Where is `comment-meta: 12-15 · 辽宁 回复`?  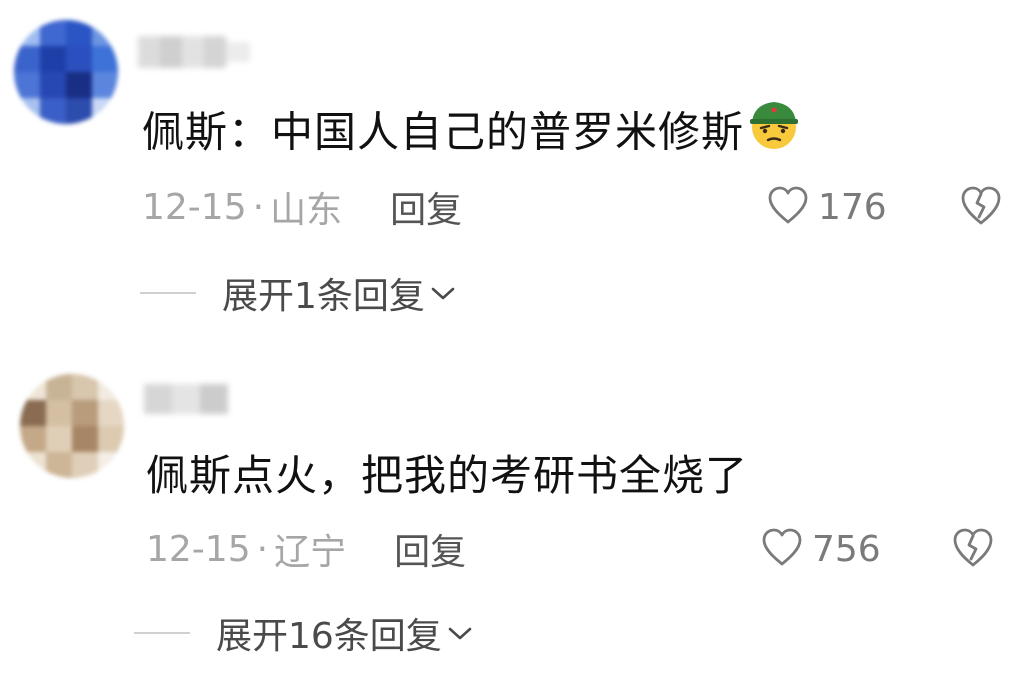
comment-meta: 12-15 · 辽宁 回复 is located at coordinates (306, 549).